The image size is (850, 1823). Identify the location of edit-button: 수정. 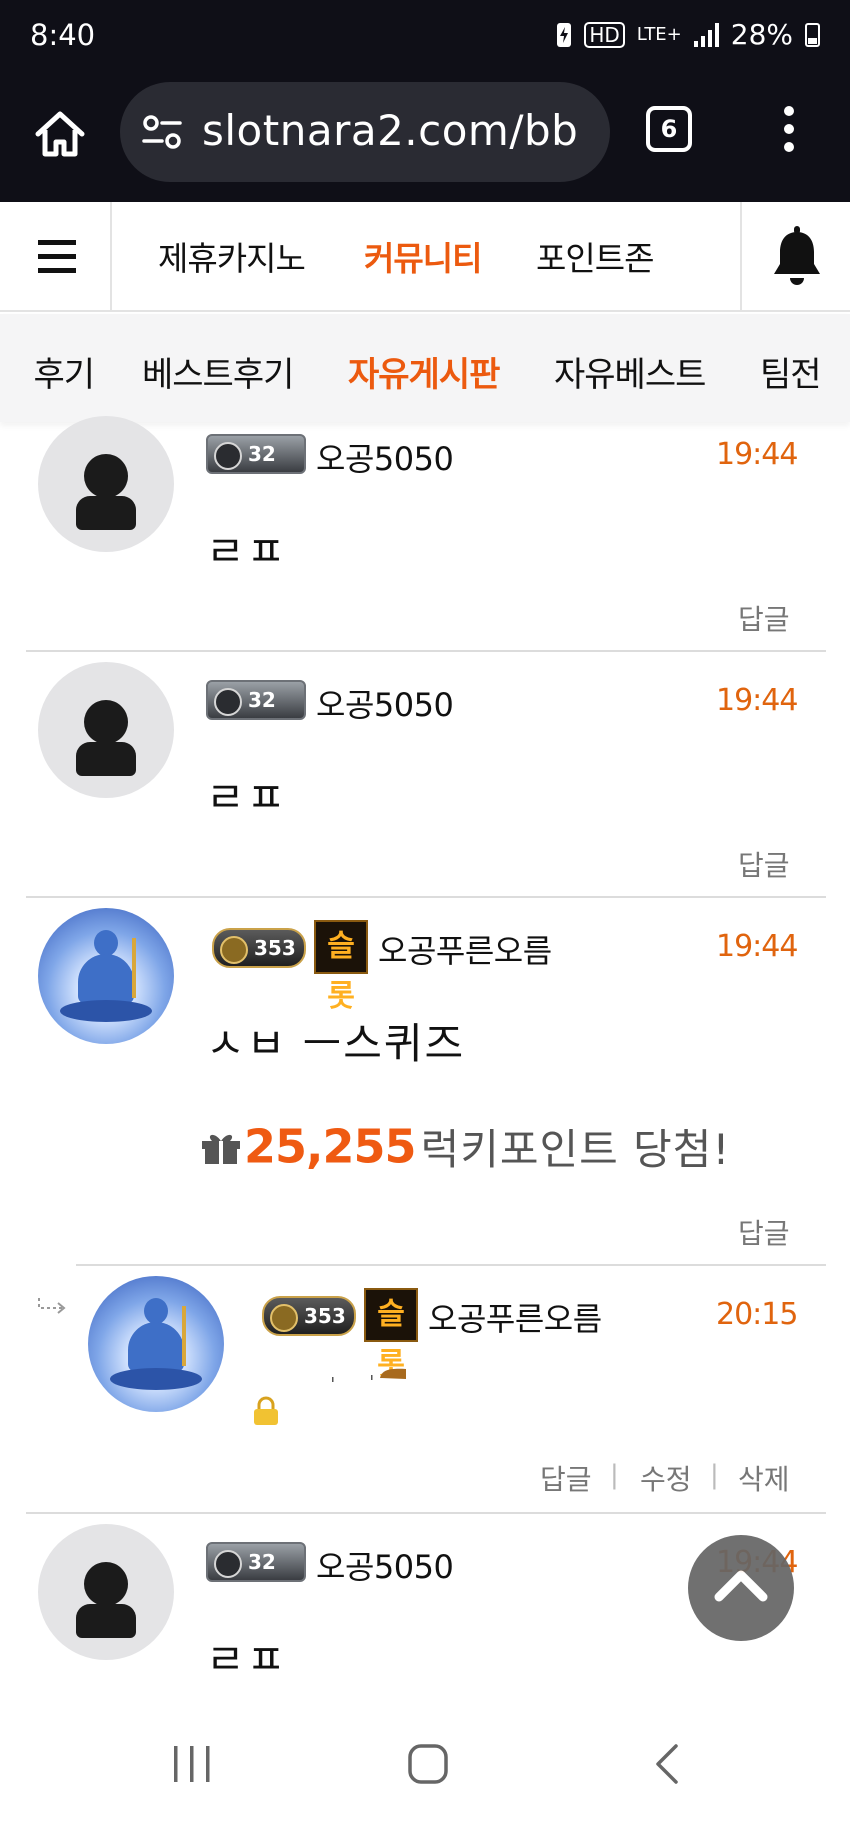
(666, 1478).